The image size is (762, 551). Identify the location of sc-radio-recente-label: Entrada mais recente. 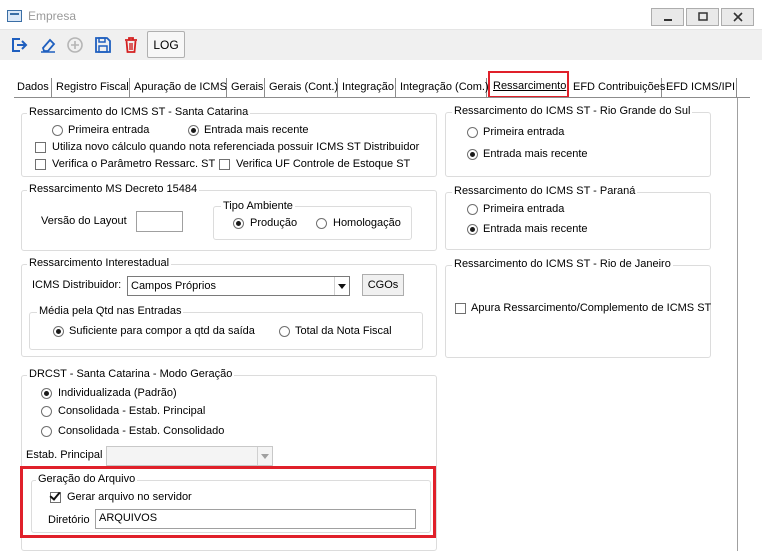
(256, 130).